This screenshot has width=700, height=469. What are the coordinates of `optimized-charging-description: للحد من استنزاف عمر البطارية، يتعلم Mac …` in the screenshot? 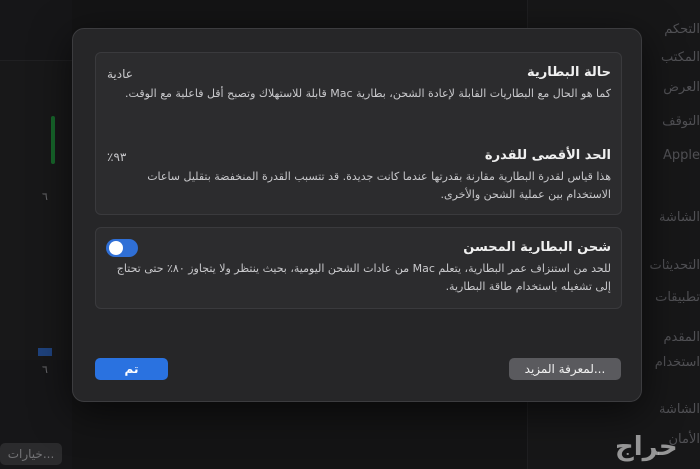 It's located at (363, 277).